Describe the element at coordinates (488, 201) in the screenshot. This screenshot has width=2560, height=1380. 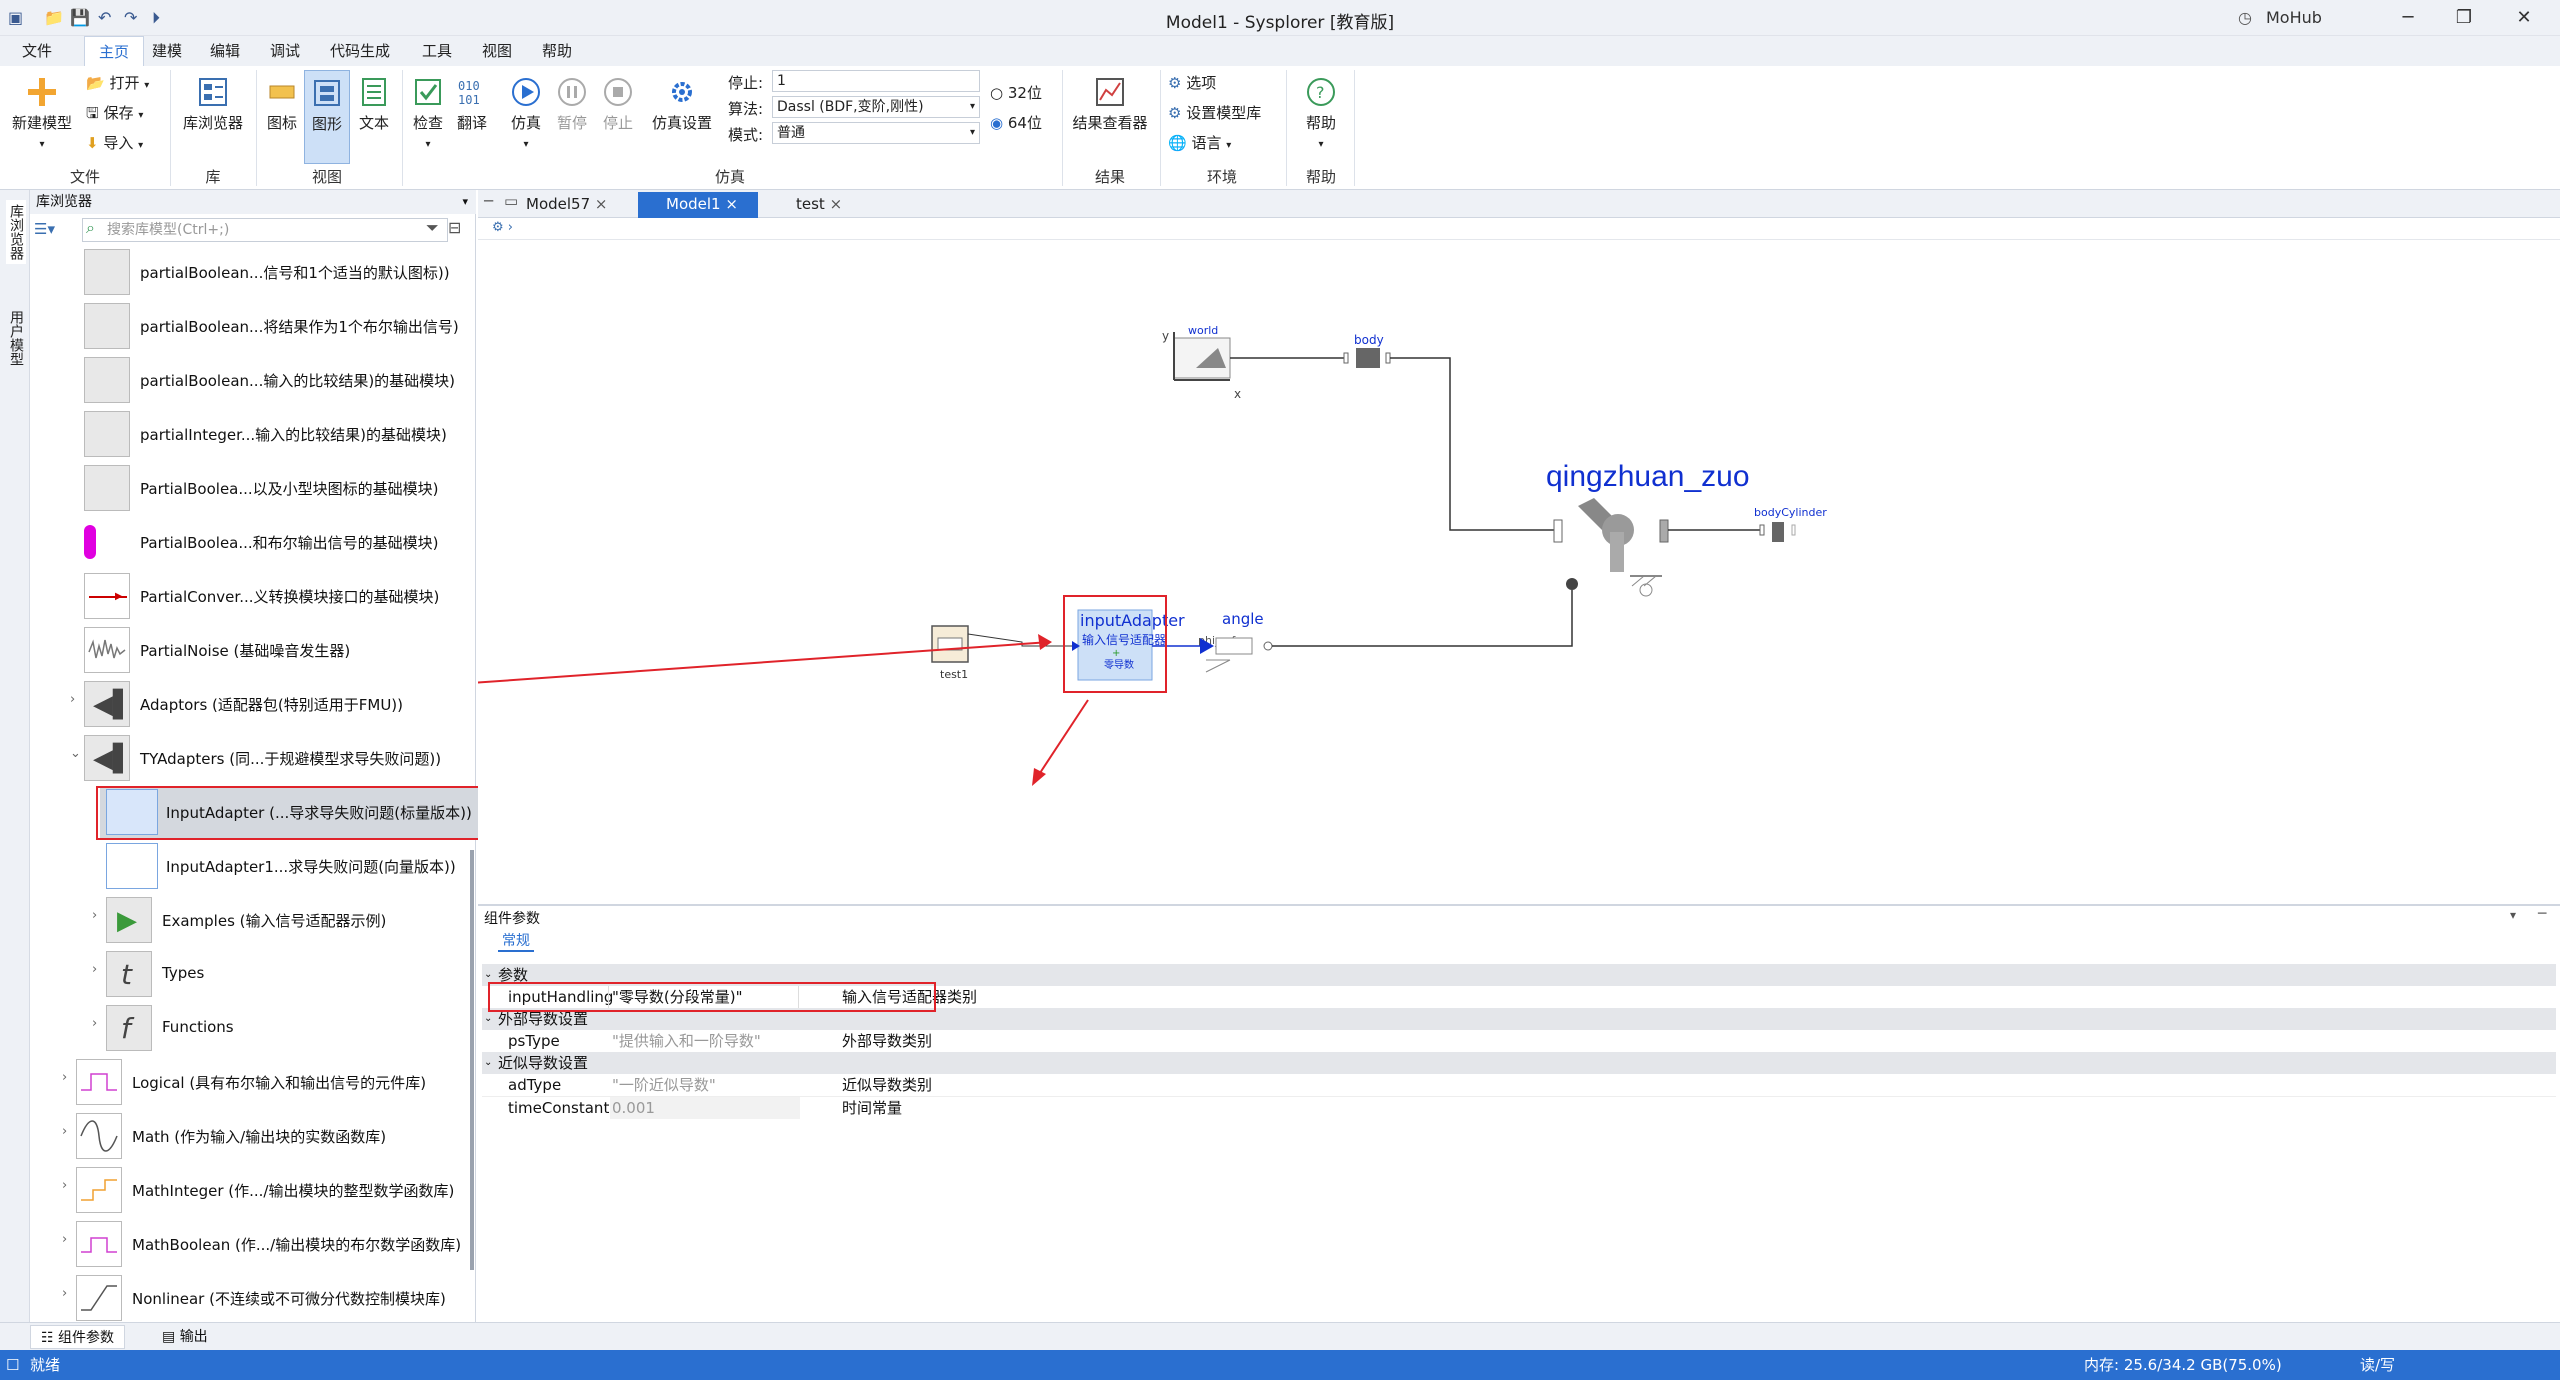
I see `tab-menu-icon: ─` at that location.